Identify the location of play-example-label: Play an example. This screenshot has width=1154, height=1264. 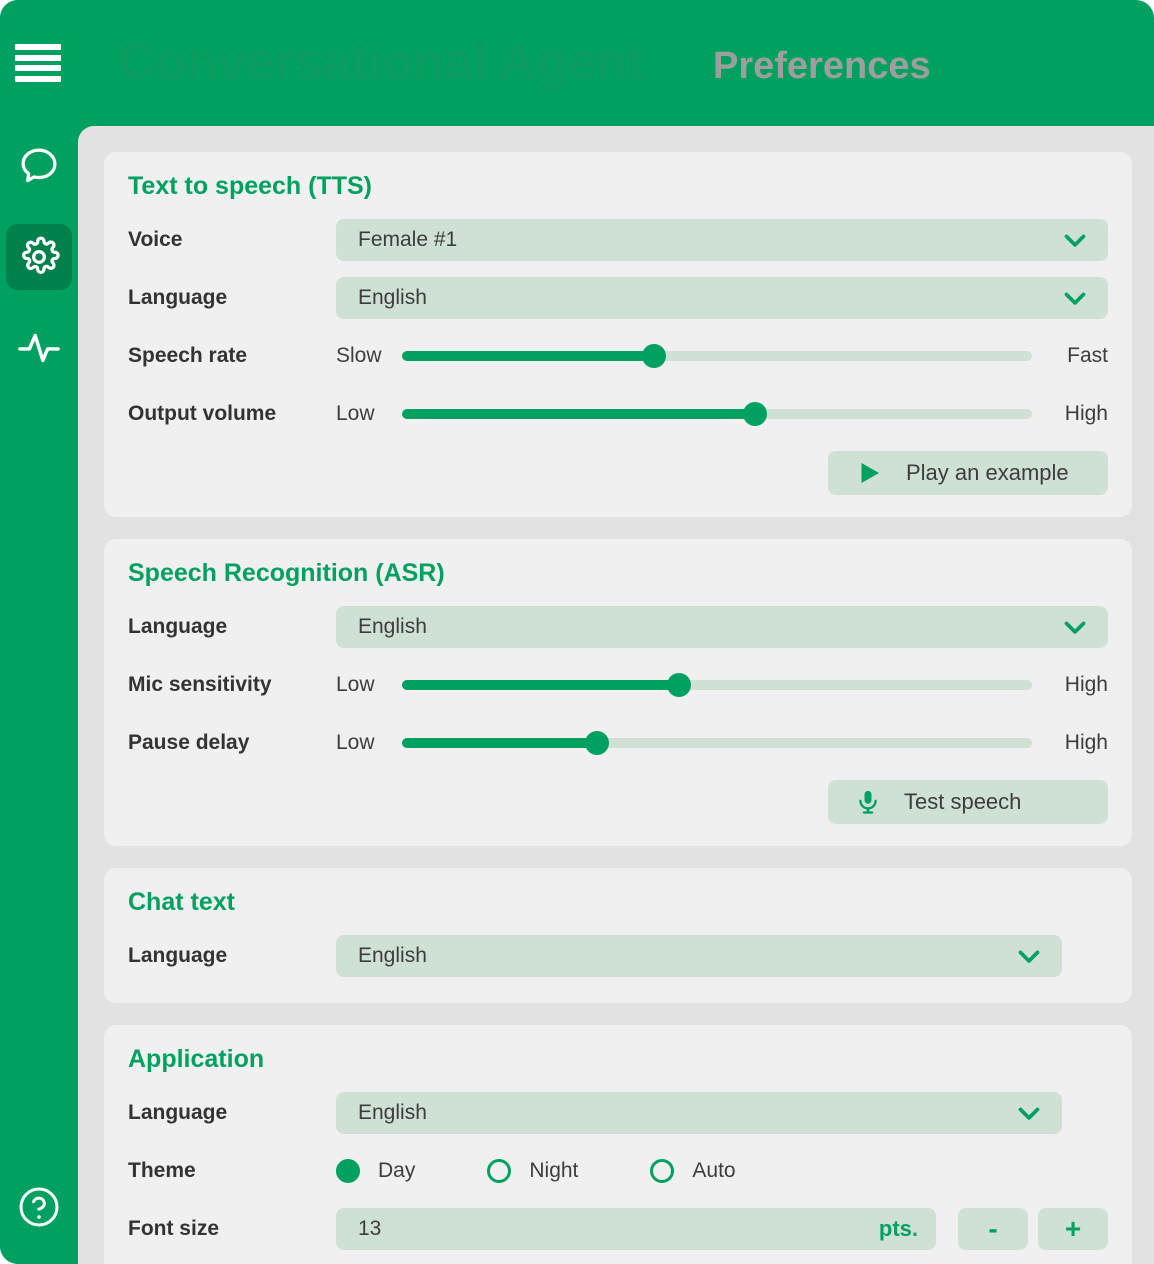
(987, 472).